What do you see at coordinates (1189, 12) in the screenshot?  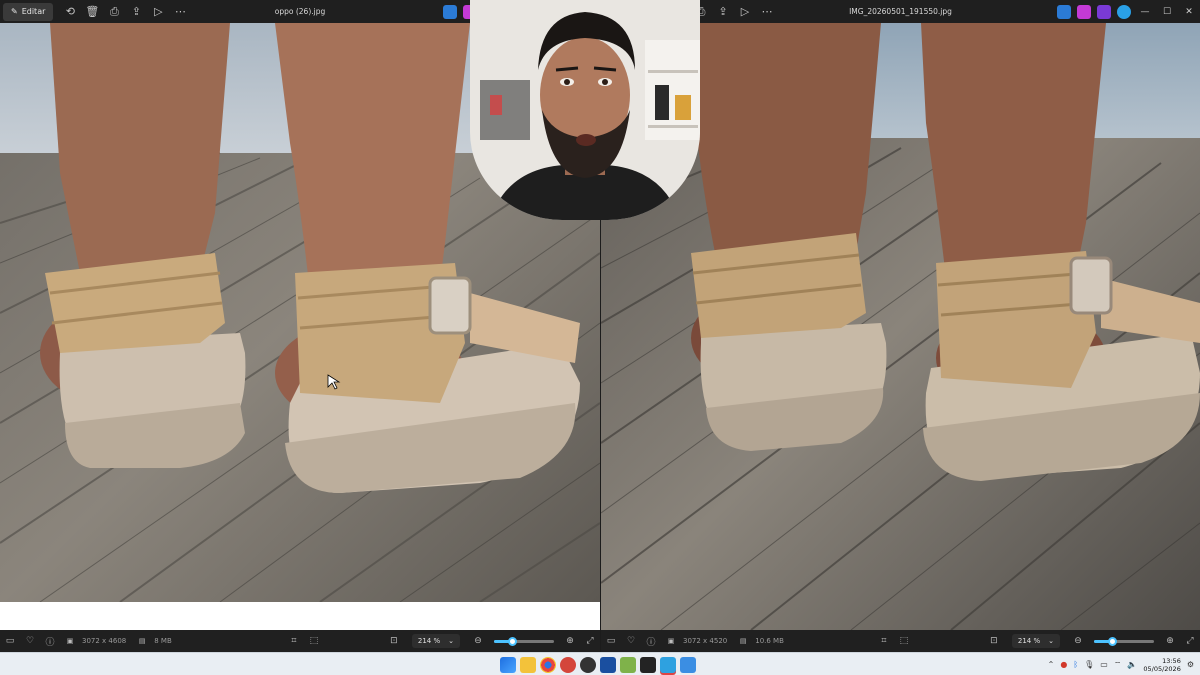 I see `close-icon: ✕` at bounding box center [1189, 12].